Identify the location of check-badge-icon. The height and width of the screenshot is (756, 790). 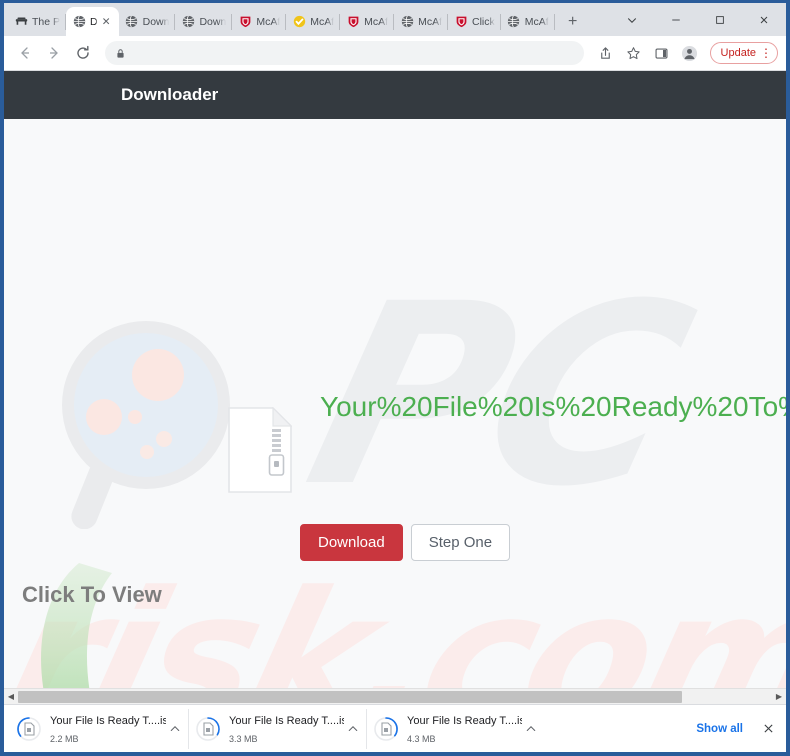
(299, 22).